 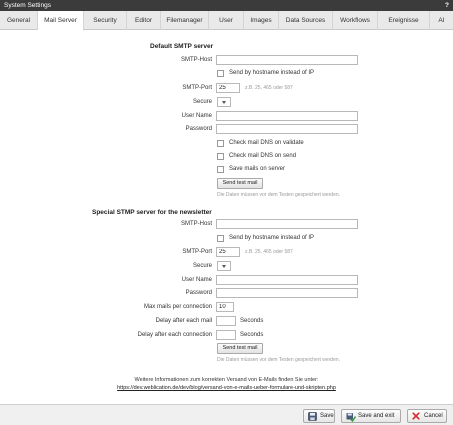 What do you see at coordinates (220, 238) in the screenshot?
I see `nl-send-by-hostname-checkbox` at bounding box center [220, 238].